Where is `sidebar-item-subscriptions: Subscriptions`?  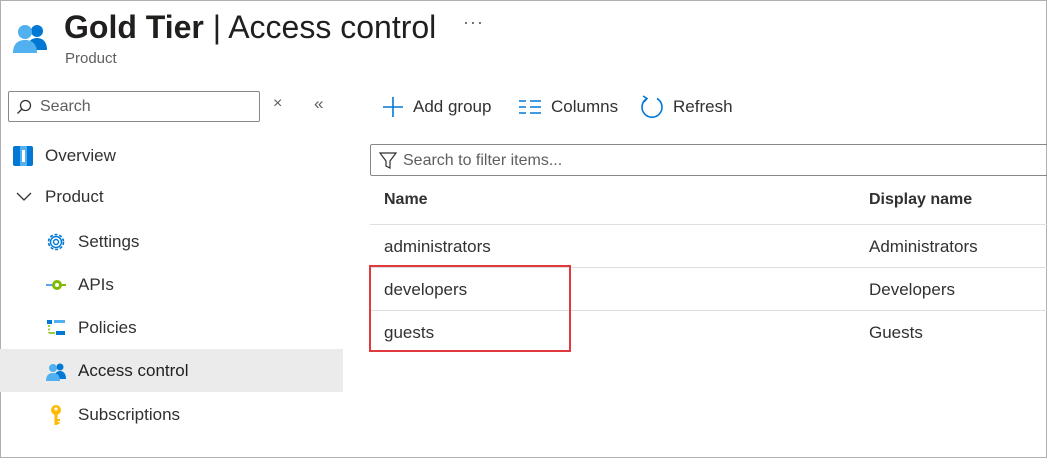
sidebar-item-subscriptions: Subscriptions is located at coordinates (171, 414).